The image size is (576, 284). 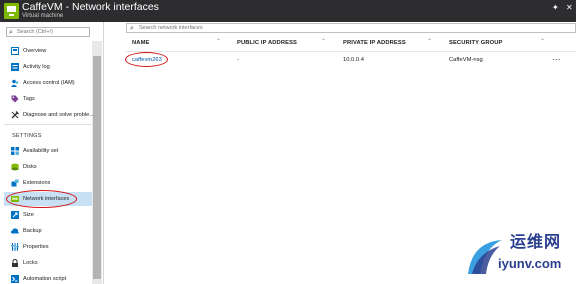 I want to click on watermark-brand: 运维网, so click(x=536, y=242).